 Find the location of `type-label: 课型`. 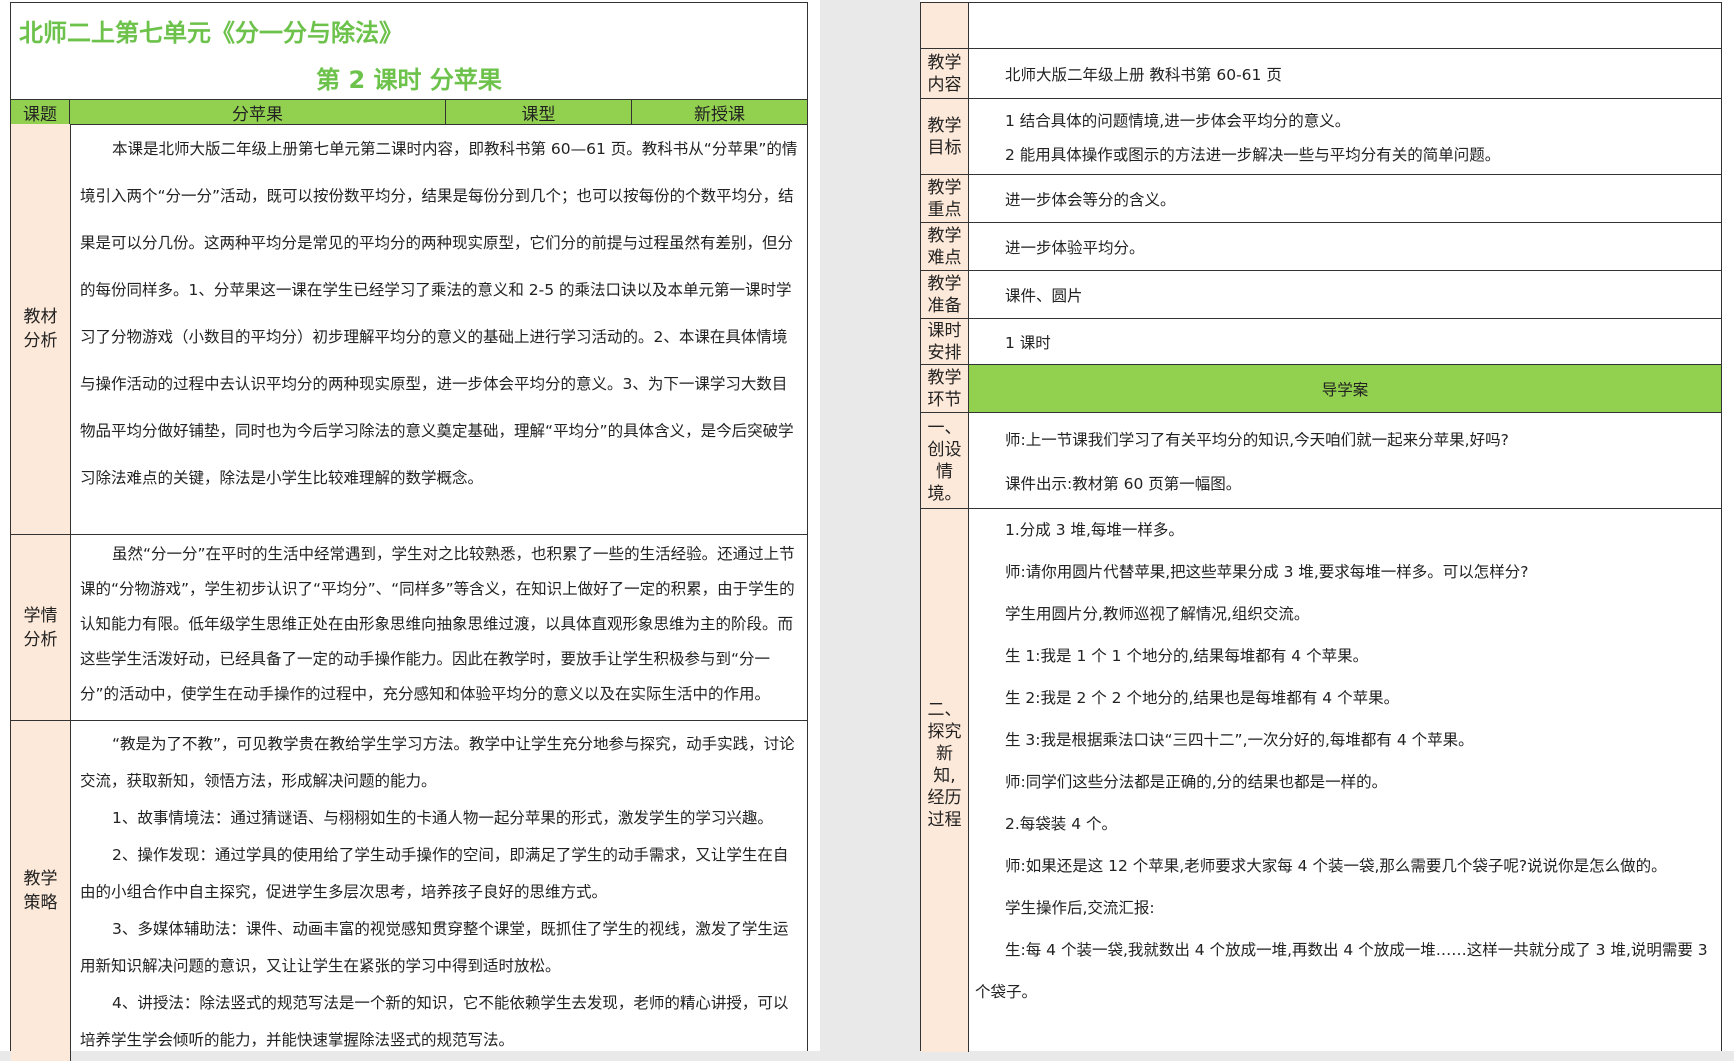

type-label: 课型 is located at coordinates (539, 112).